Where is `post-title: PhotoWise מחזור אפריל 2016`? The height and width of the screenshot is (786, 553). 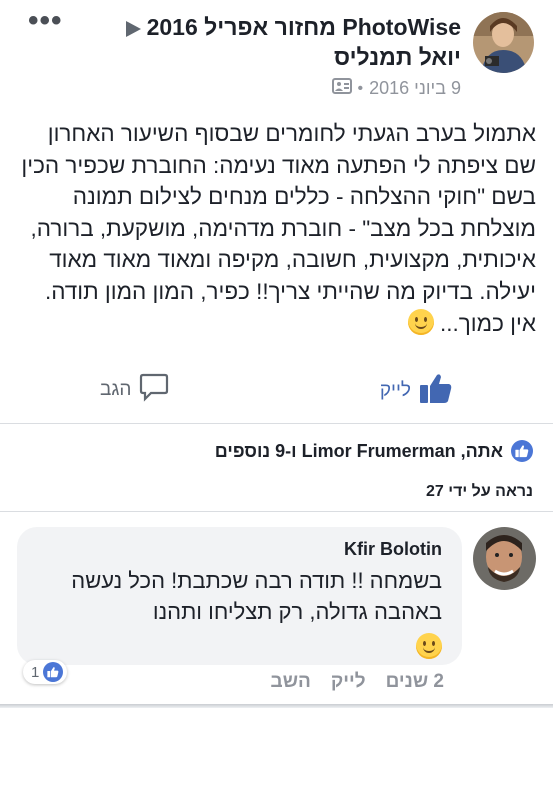
post-title: PhotoWise מחזור אפריל 2016 is located at coordinates (290, 27).